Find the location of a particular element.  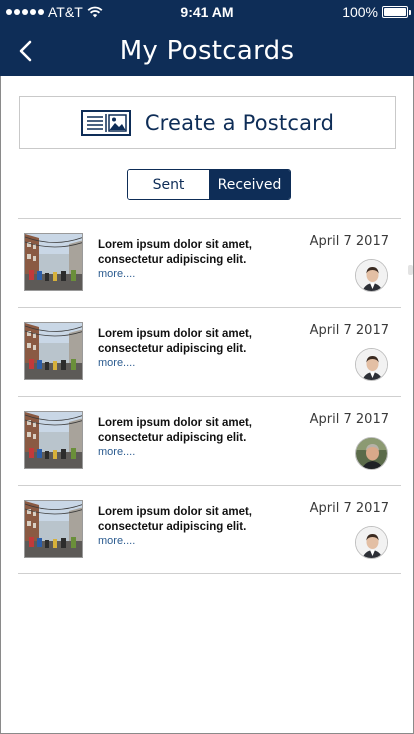

top-bar: AT&T 9:41 AM 100% My Postcards is located at coordinates (207, 38).